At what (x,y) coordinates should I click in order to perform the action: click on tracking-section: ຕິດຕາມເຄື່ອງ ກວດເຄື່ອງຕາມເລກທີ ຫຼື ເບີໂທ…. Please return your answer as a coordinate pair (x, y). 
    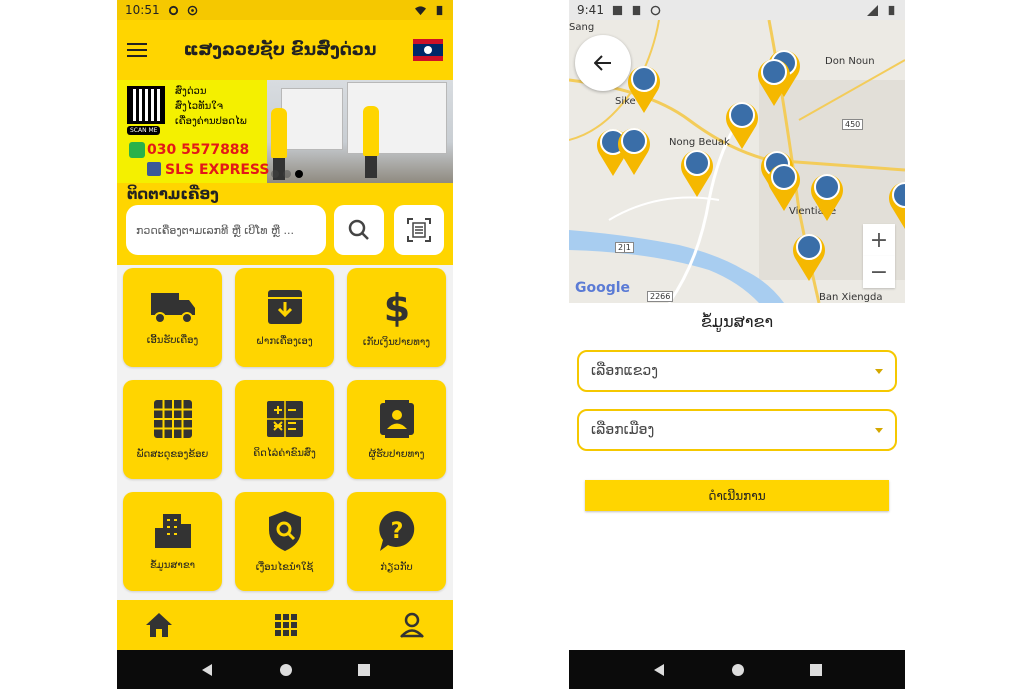
    Looking at the image, I should click on (285, 224).